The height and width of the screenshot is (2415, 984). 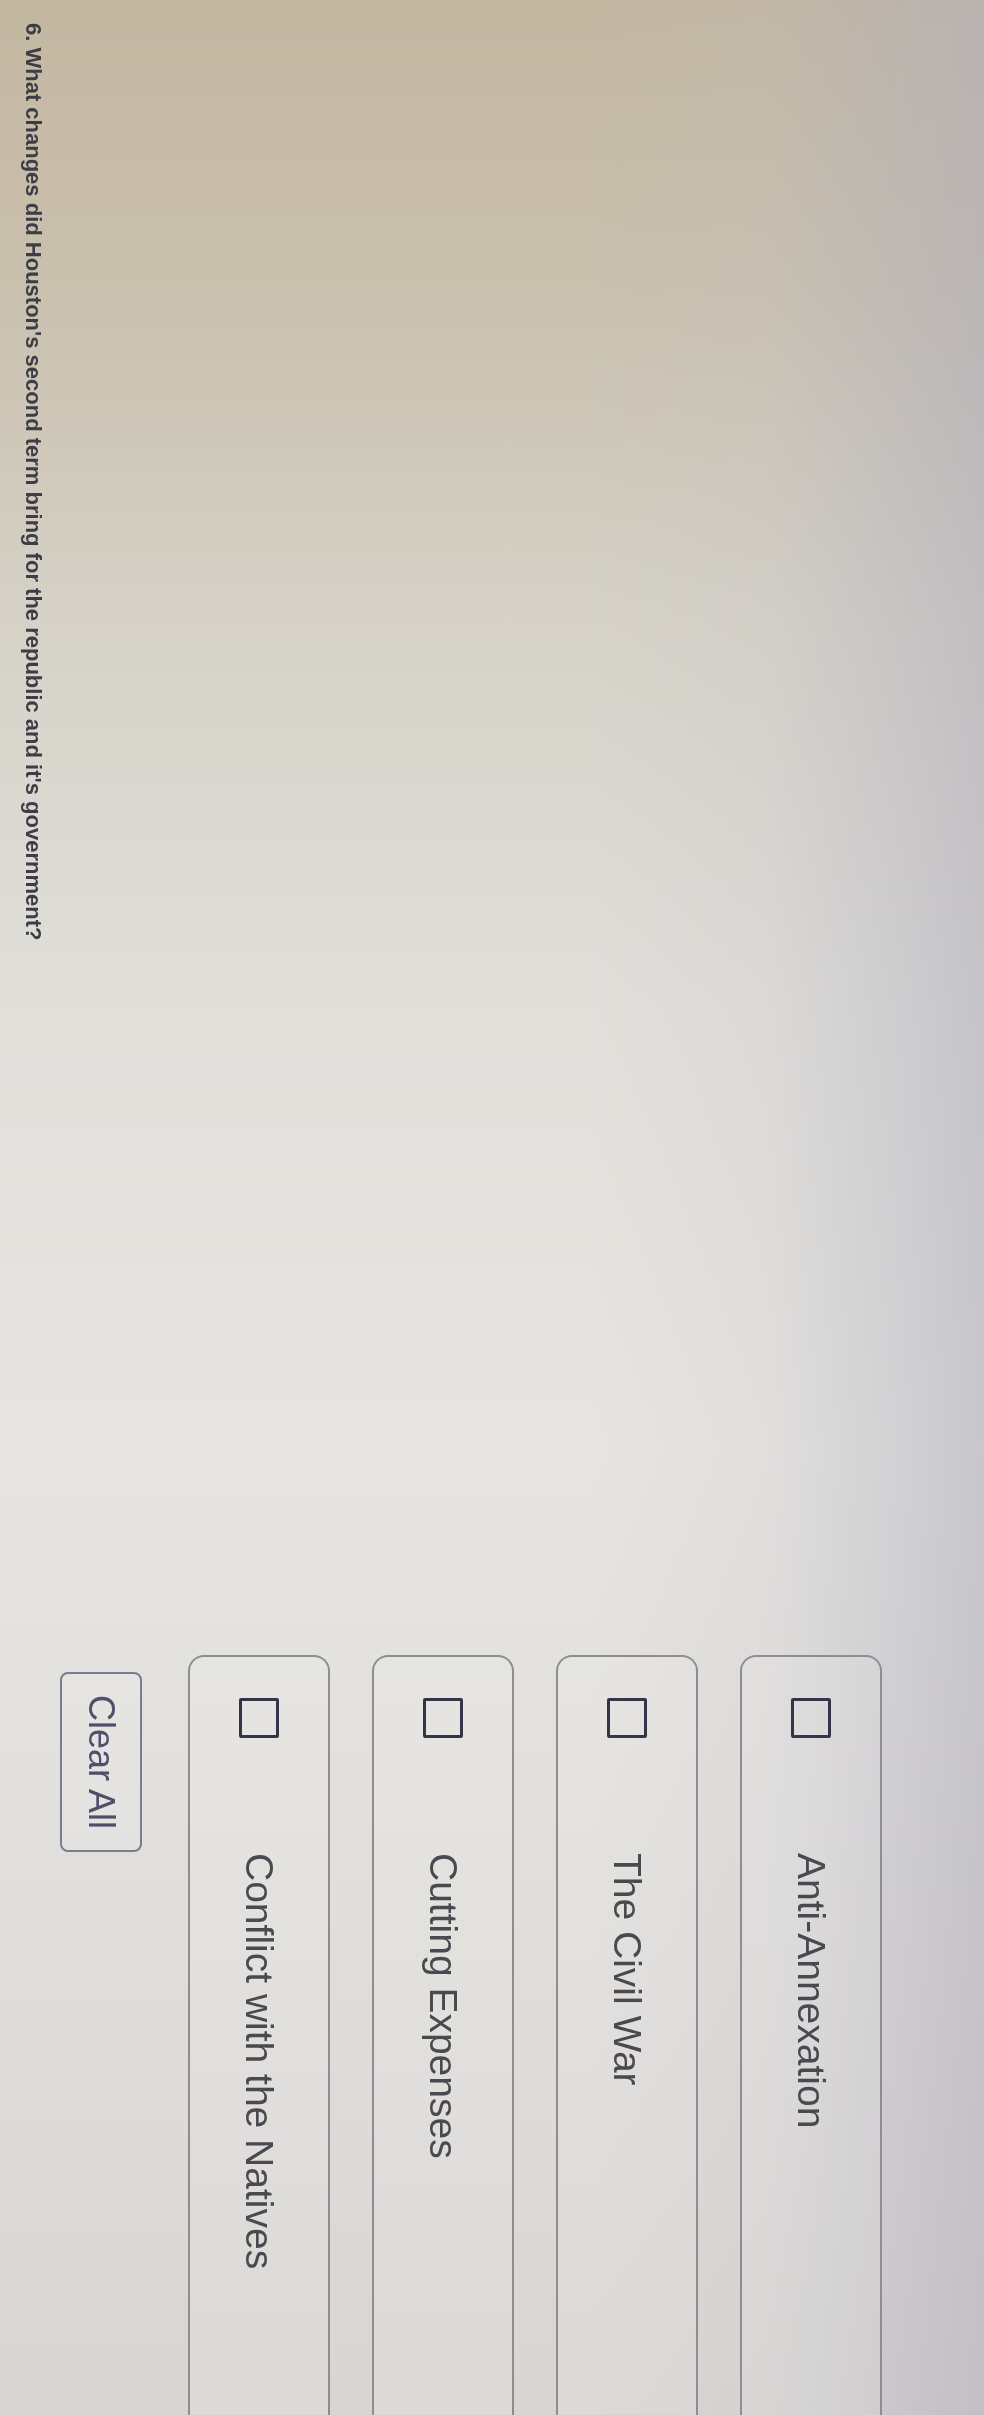 I want to click on option-label: Anti-Annexation, so click(x=811, y=1991).